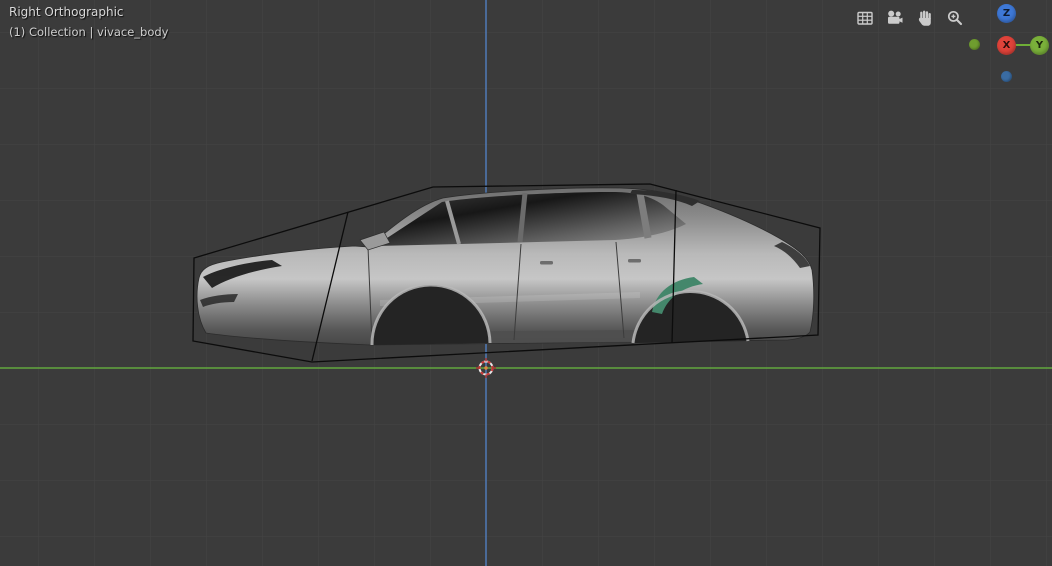  Describe the element at coordinates (925, 18) in the screenshot. I see `pan-hand-icon` at that location.